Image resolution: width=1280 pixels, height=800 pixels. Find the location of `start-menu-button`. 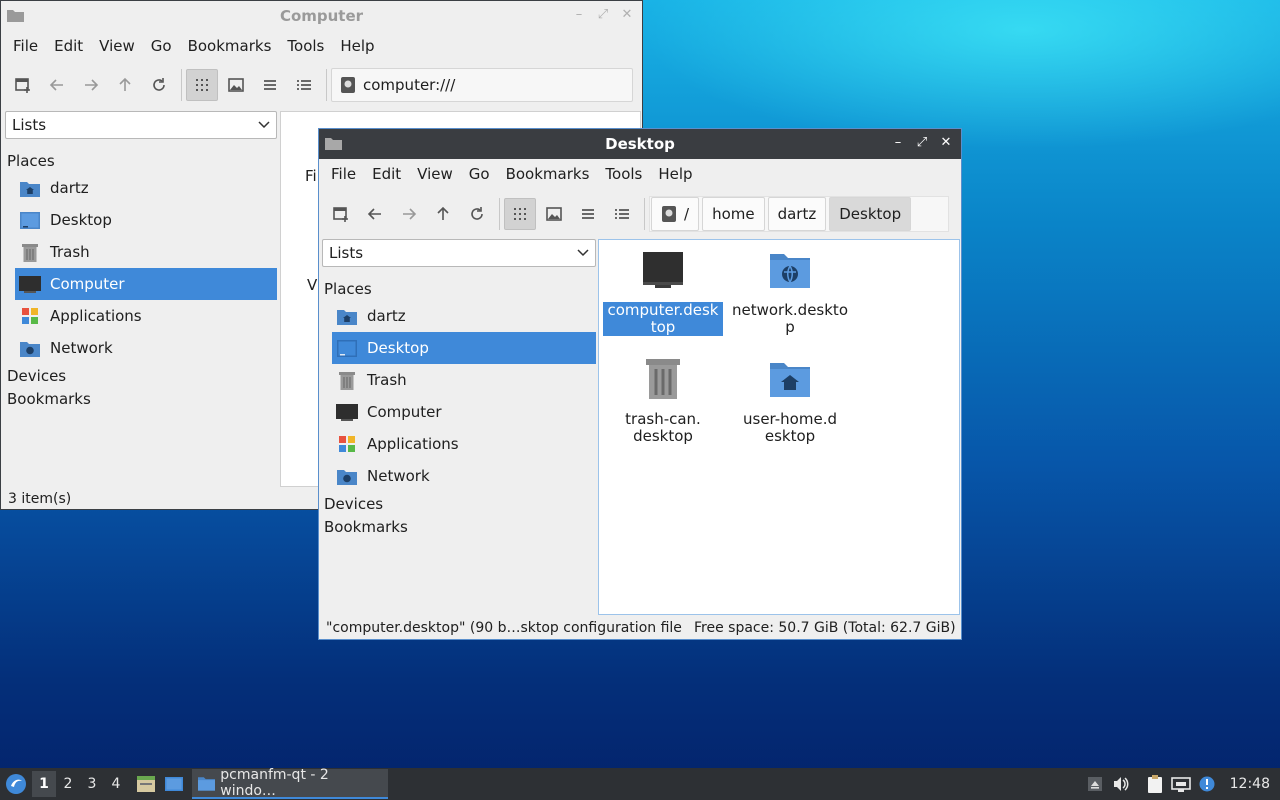

start-menu-button is located at coordinates (16, 784).